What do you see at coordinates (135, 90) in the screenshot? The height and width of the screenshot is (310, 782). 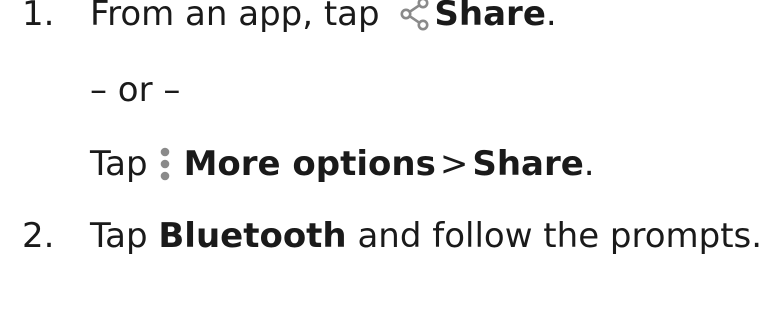 I see `or-separator: – or –` at bounding box center [135, 90].